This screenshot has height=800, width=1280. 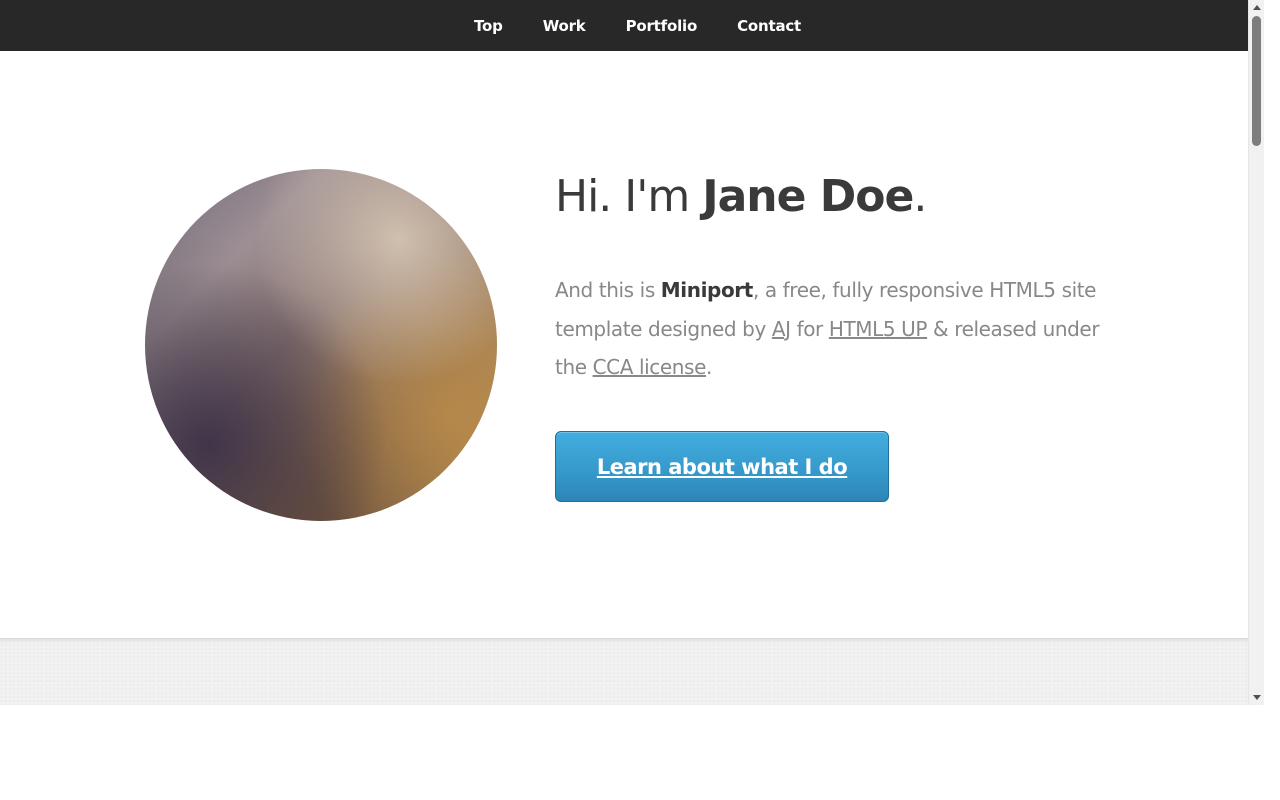 What do you see at coordinates (781, 329) in the screenshot?
I see `author-link: AJ` at bounding box center [781, 329].